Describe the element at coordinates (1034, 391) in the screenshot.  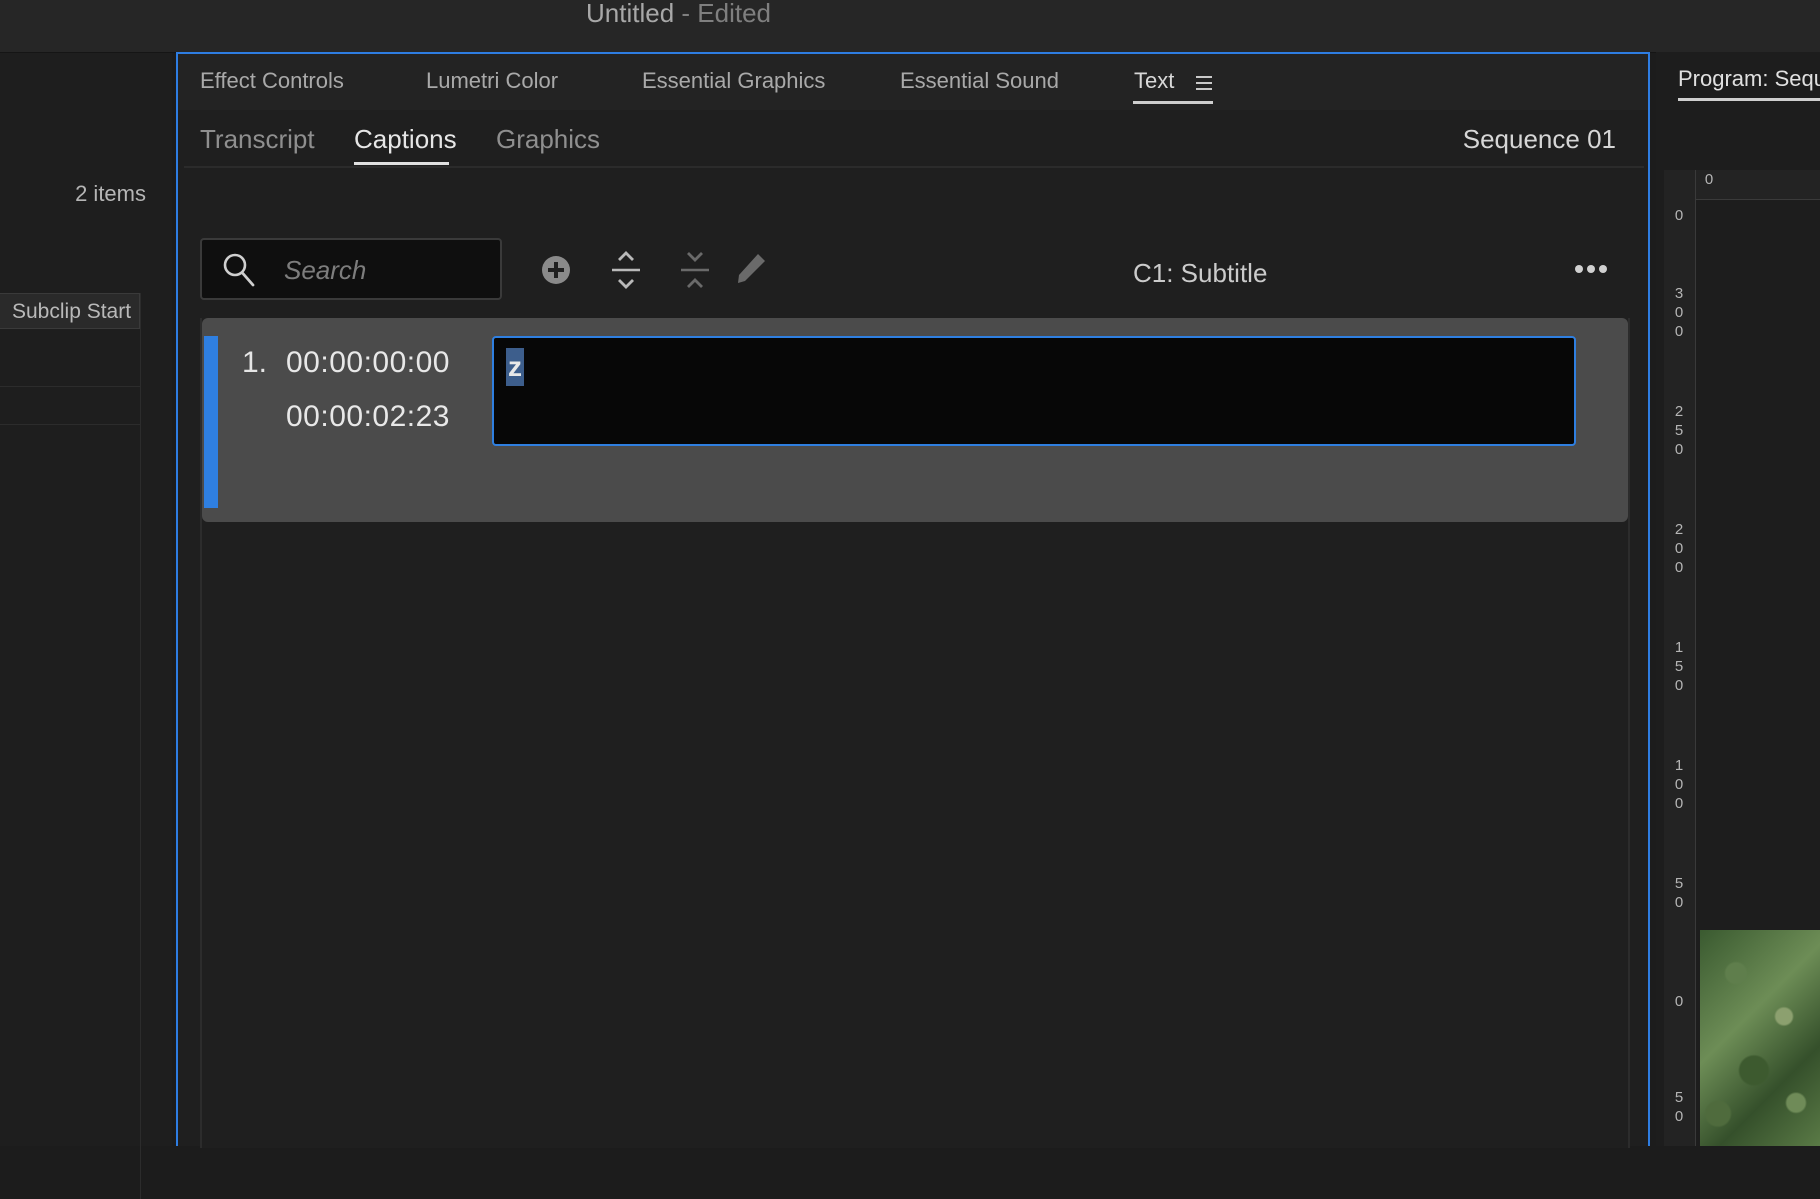
I see `caption-text-field: z` at that location.